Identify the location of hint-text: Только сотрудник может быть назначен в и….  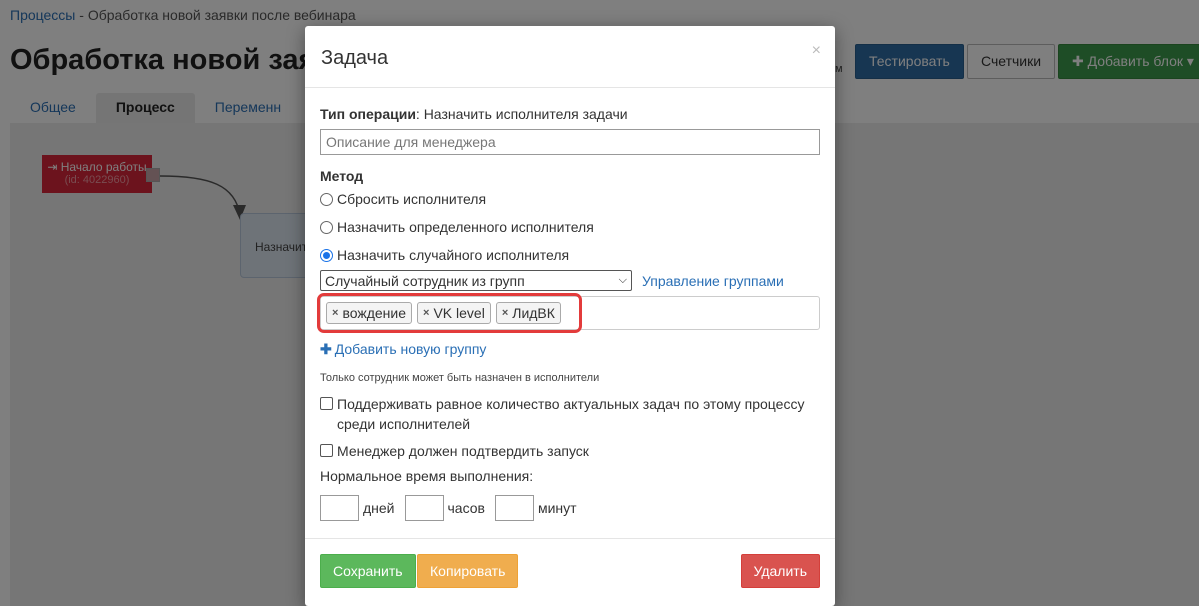
(460, 378).